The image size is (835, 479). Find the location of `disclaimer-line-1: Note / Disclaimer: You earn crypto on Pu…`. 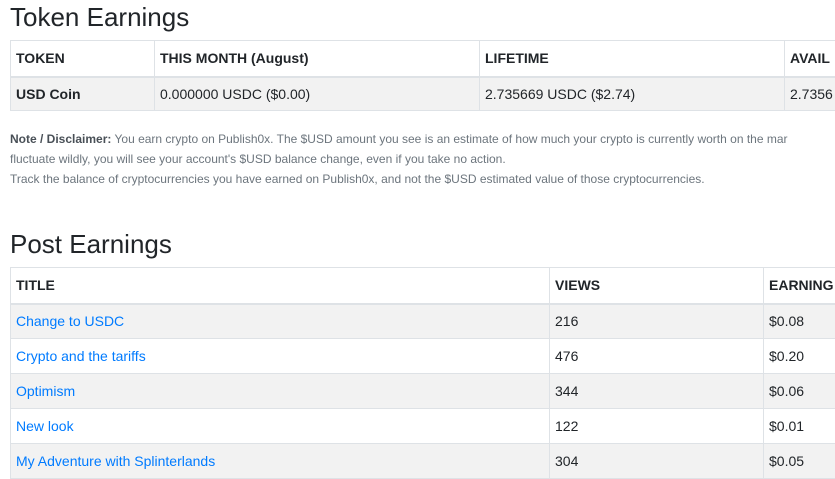

disclaimer-line-1: Note / Disclaimer: You earn crypto on Pu… is located at coordinates (422, 139).